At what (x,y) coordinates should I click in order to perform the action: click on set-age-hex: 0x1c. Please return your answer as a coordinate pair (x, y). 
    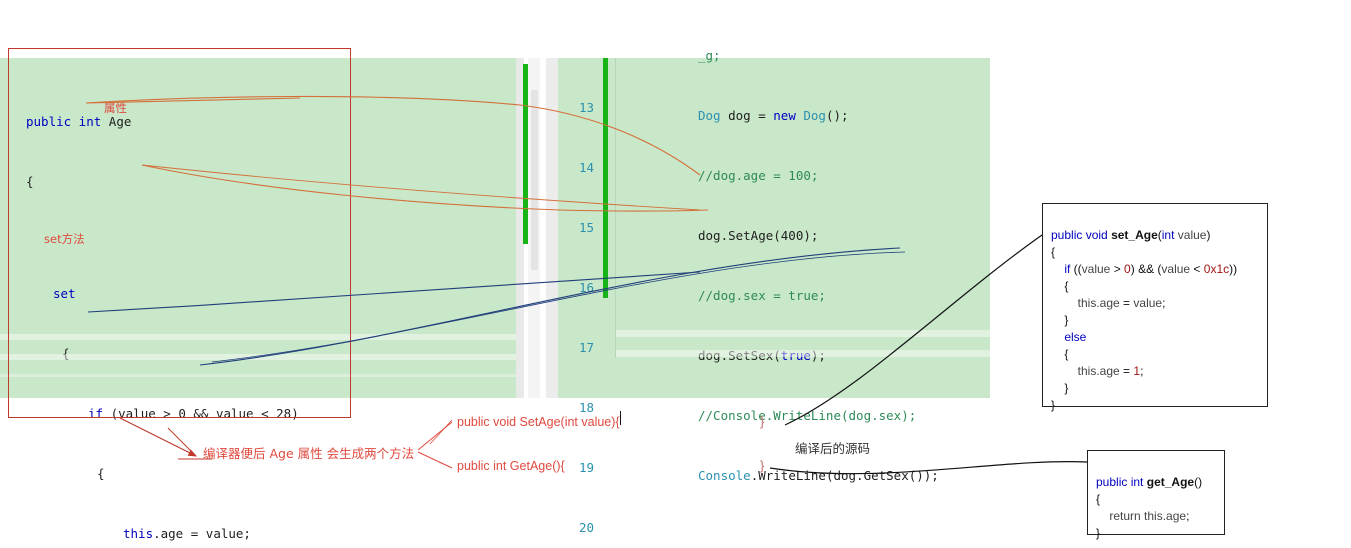
    Looking at the image, I should click on (1216, 269).